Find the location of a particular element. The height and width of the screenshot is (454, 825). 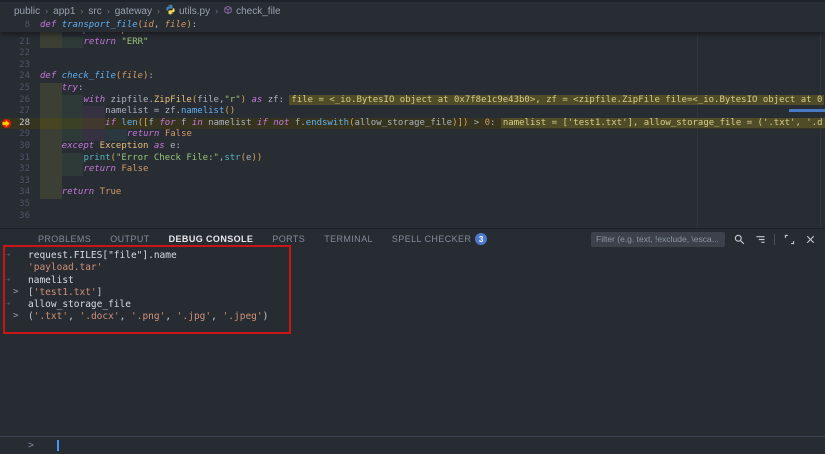

tab-debug-console: DEBUG CONSOLE is located at coordinates (211, 239).